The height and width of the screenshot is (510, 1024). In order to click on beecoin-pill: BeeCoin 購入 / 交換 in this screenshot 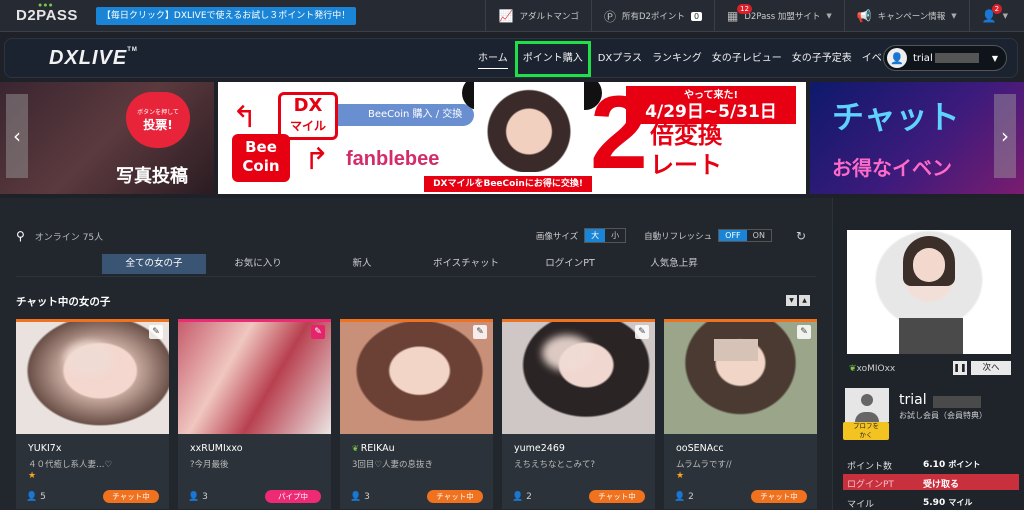, I will do `click(406, 115)`.